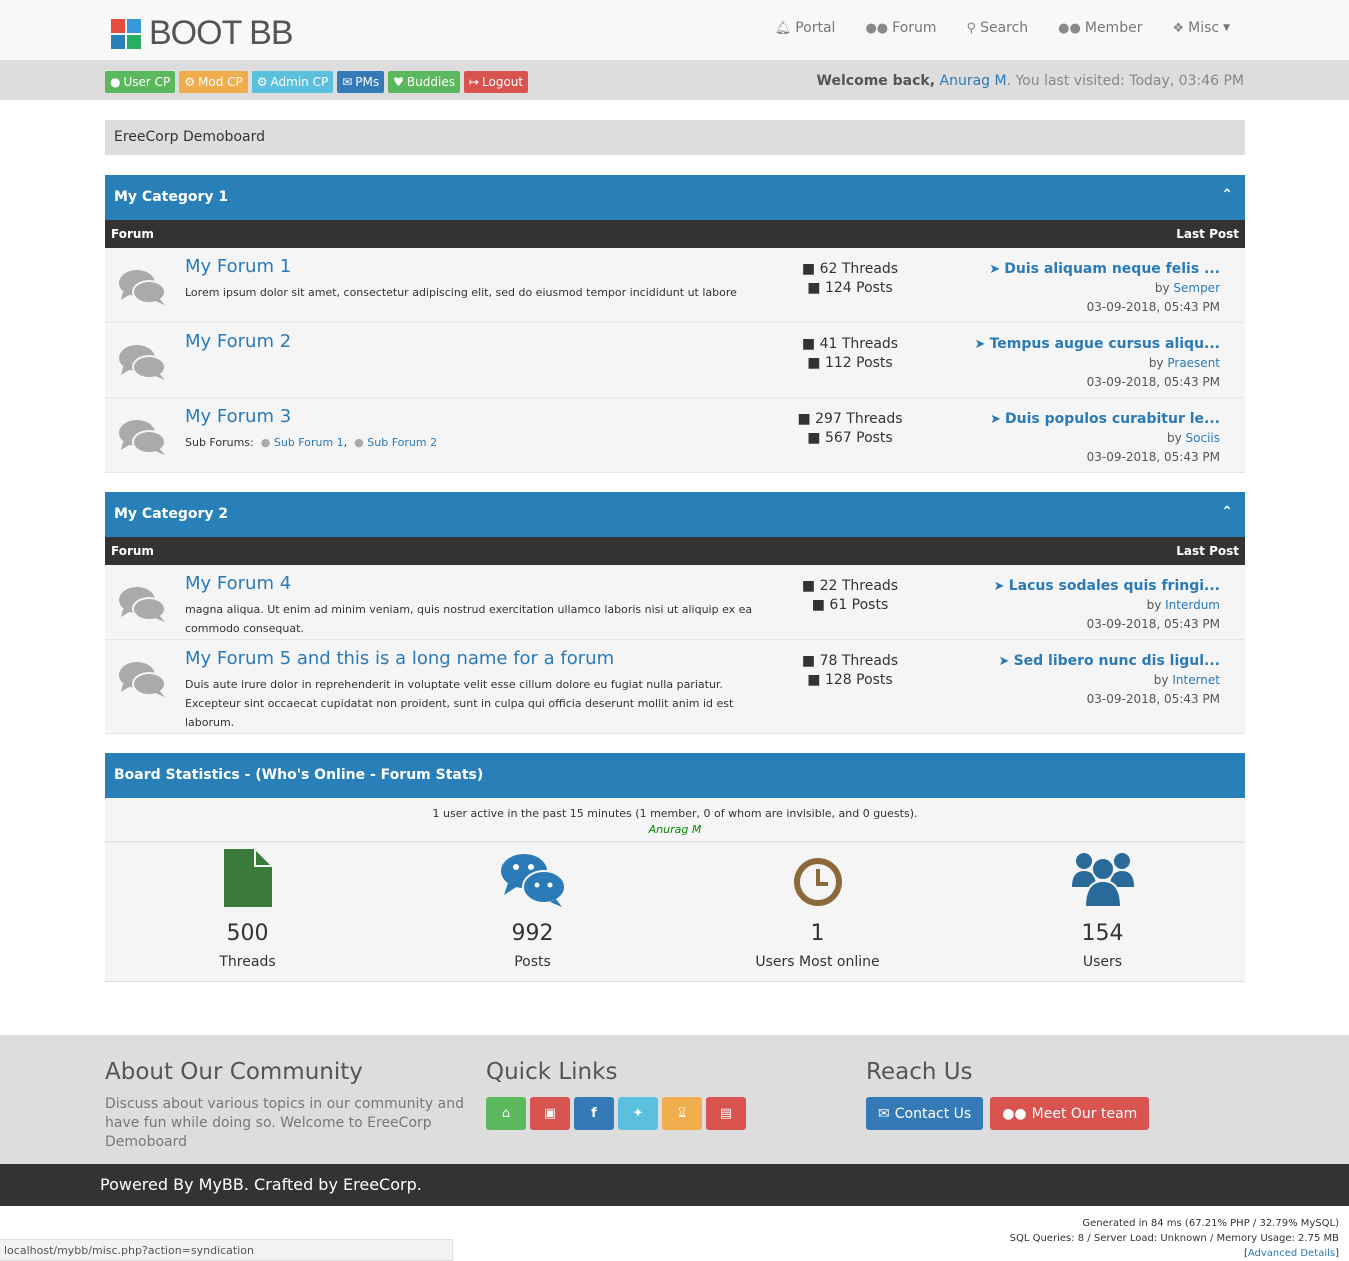  Describe the element at coordinates (550, 1113) in the screenshot. I see `archive-icon: ▣` at that location.